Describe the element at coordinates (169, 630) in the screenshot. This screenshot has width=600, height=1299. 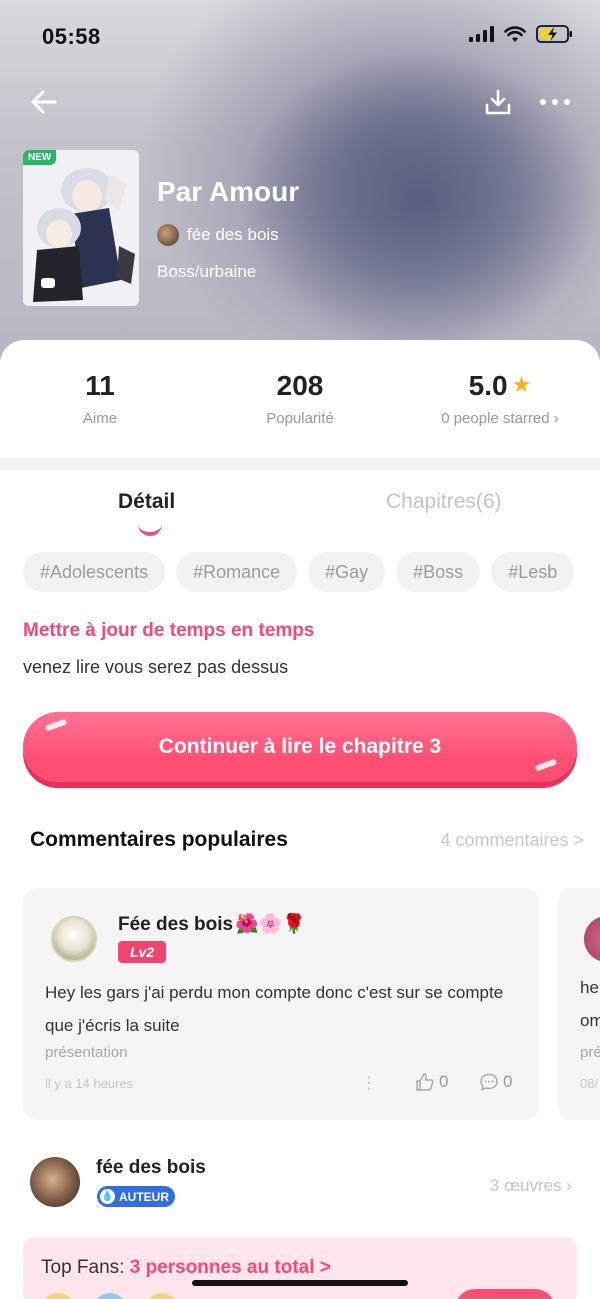
I see `update-notice: Mettre à jour de temps en temps` at that location.